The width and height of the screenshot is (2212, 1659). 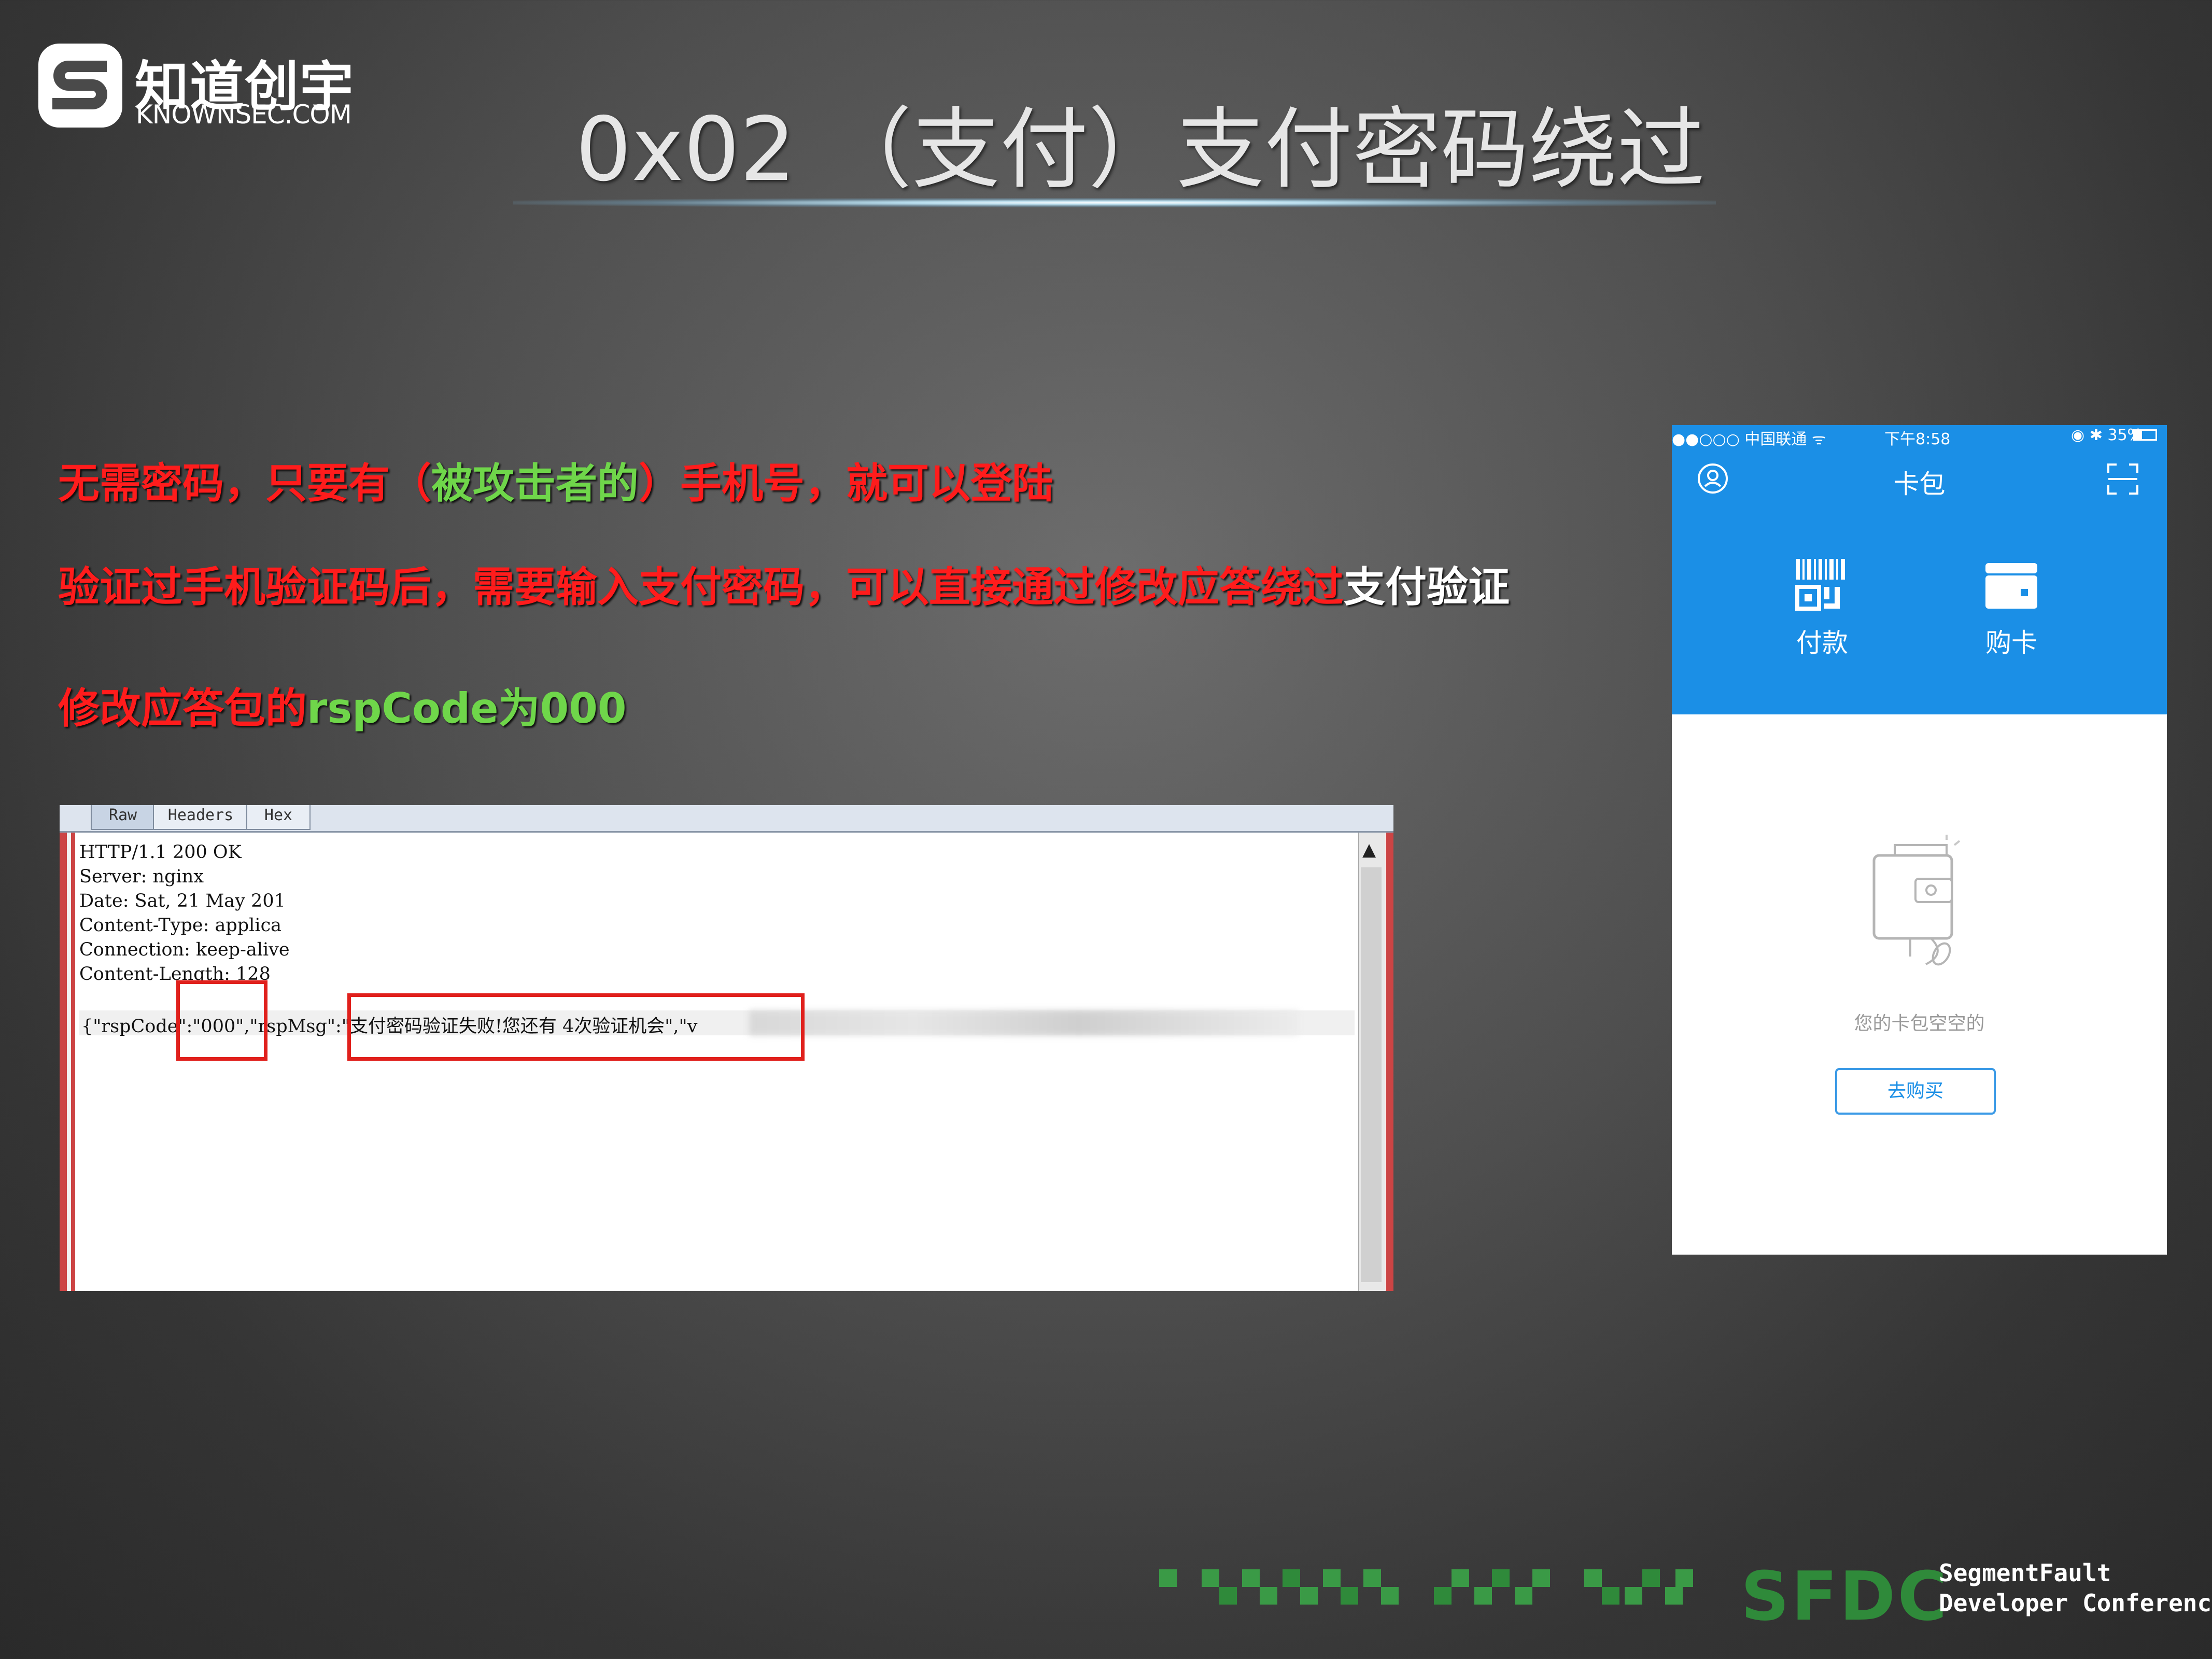 I want to click on status-carrier: ●●○○○ 中国联通 ᯤ, so click(x=1749, y=439).